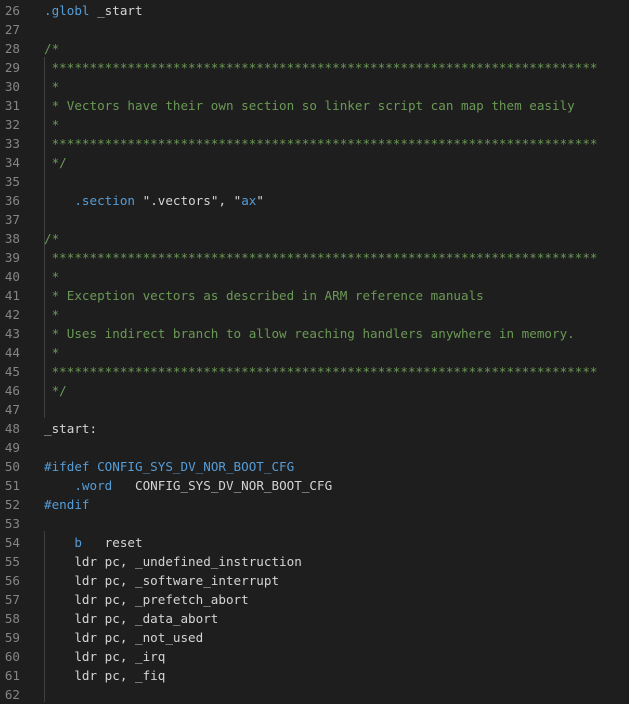 Image resolution: width=629 pixels, height=704 pixels. Describe the element at coordinates (314, 200) in the screenshot. I see `code-line: 36 .section ".vectors", "ax"` at that location.